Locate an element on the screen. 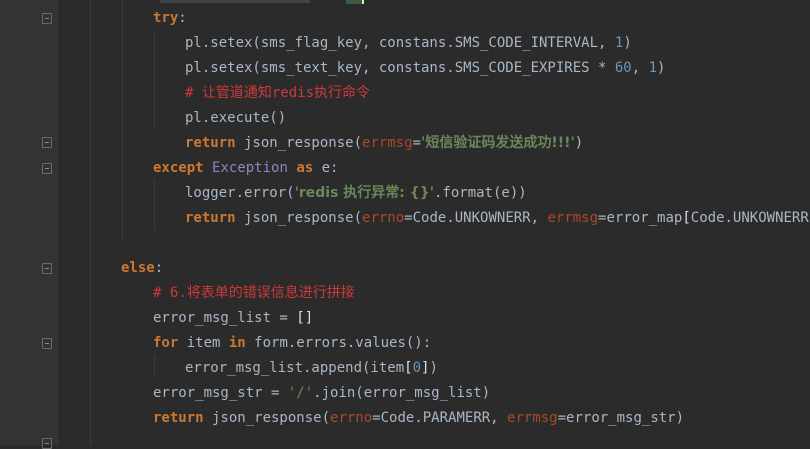 The image size is (810, 449). code-token-kw: as is located at coordinates (305, 168).